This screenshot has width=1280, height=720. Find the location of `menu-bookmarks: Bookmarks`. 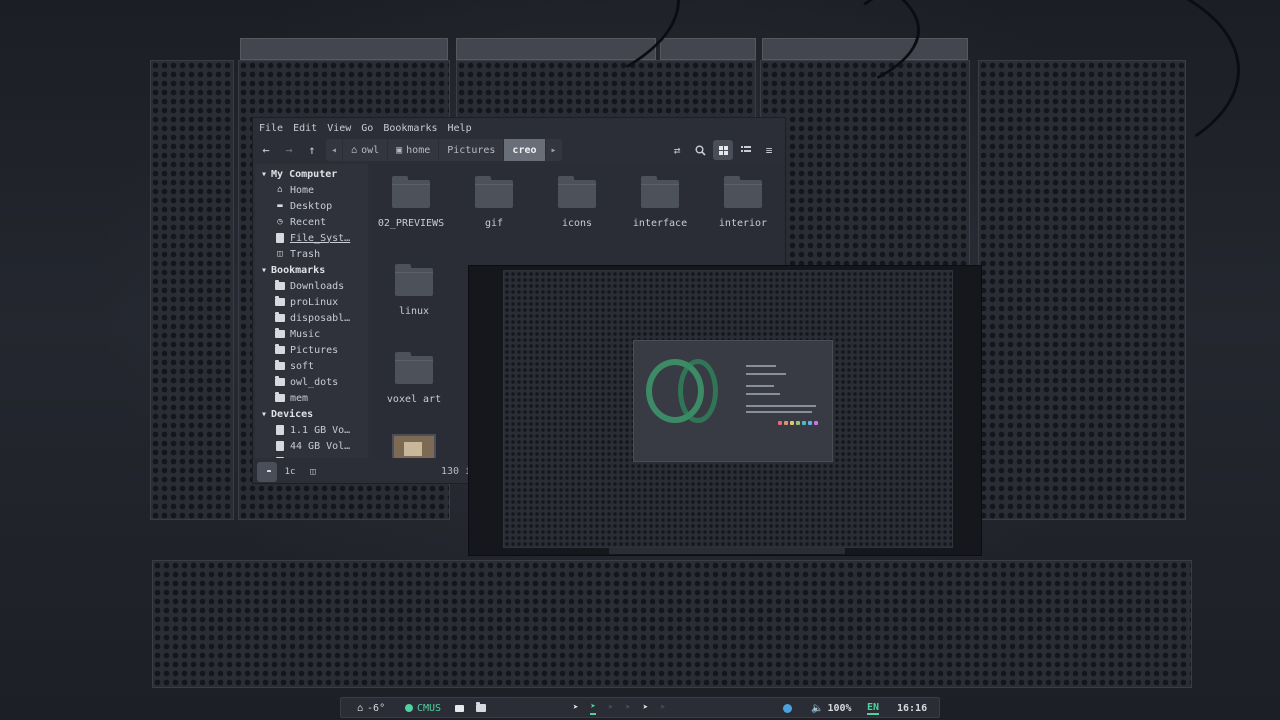

menu-bookmarks: Bookmarks is located at coordinates (410, 128).